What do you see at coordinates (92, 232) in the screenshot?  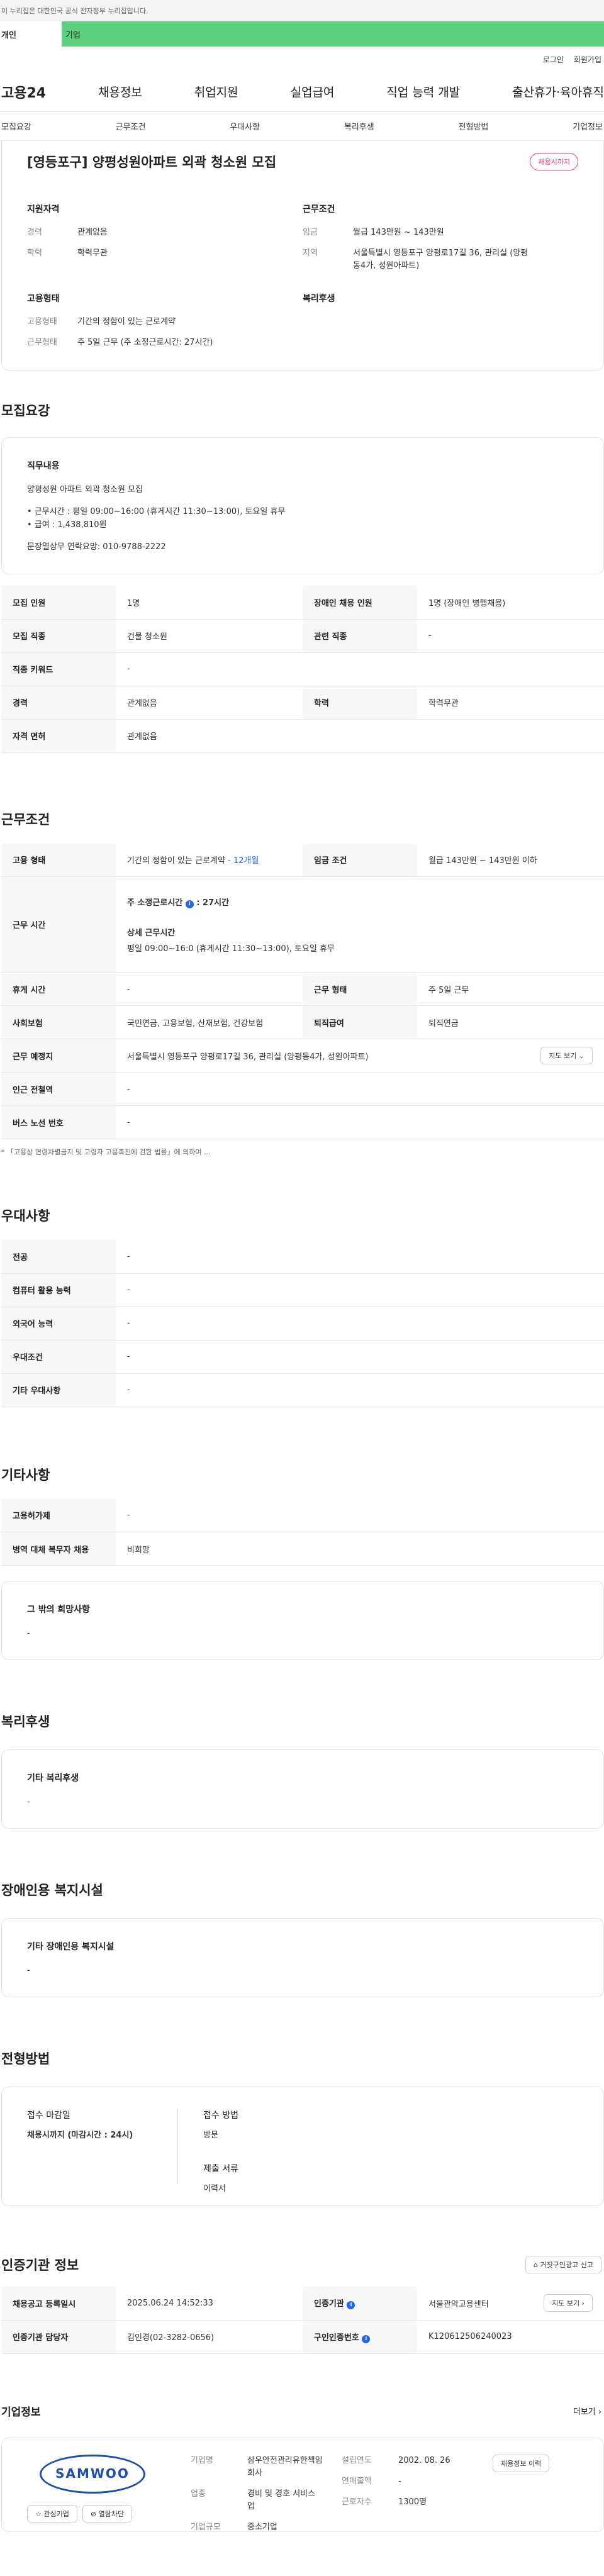 I see `value: 관계없음` at bounding box center [92, 232].